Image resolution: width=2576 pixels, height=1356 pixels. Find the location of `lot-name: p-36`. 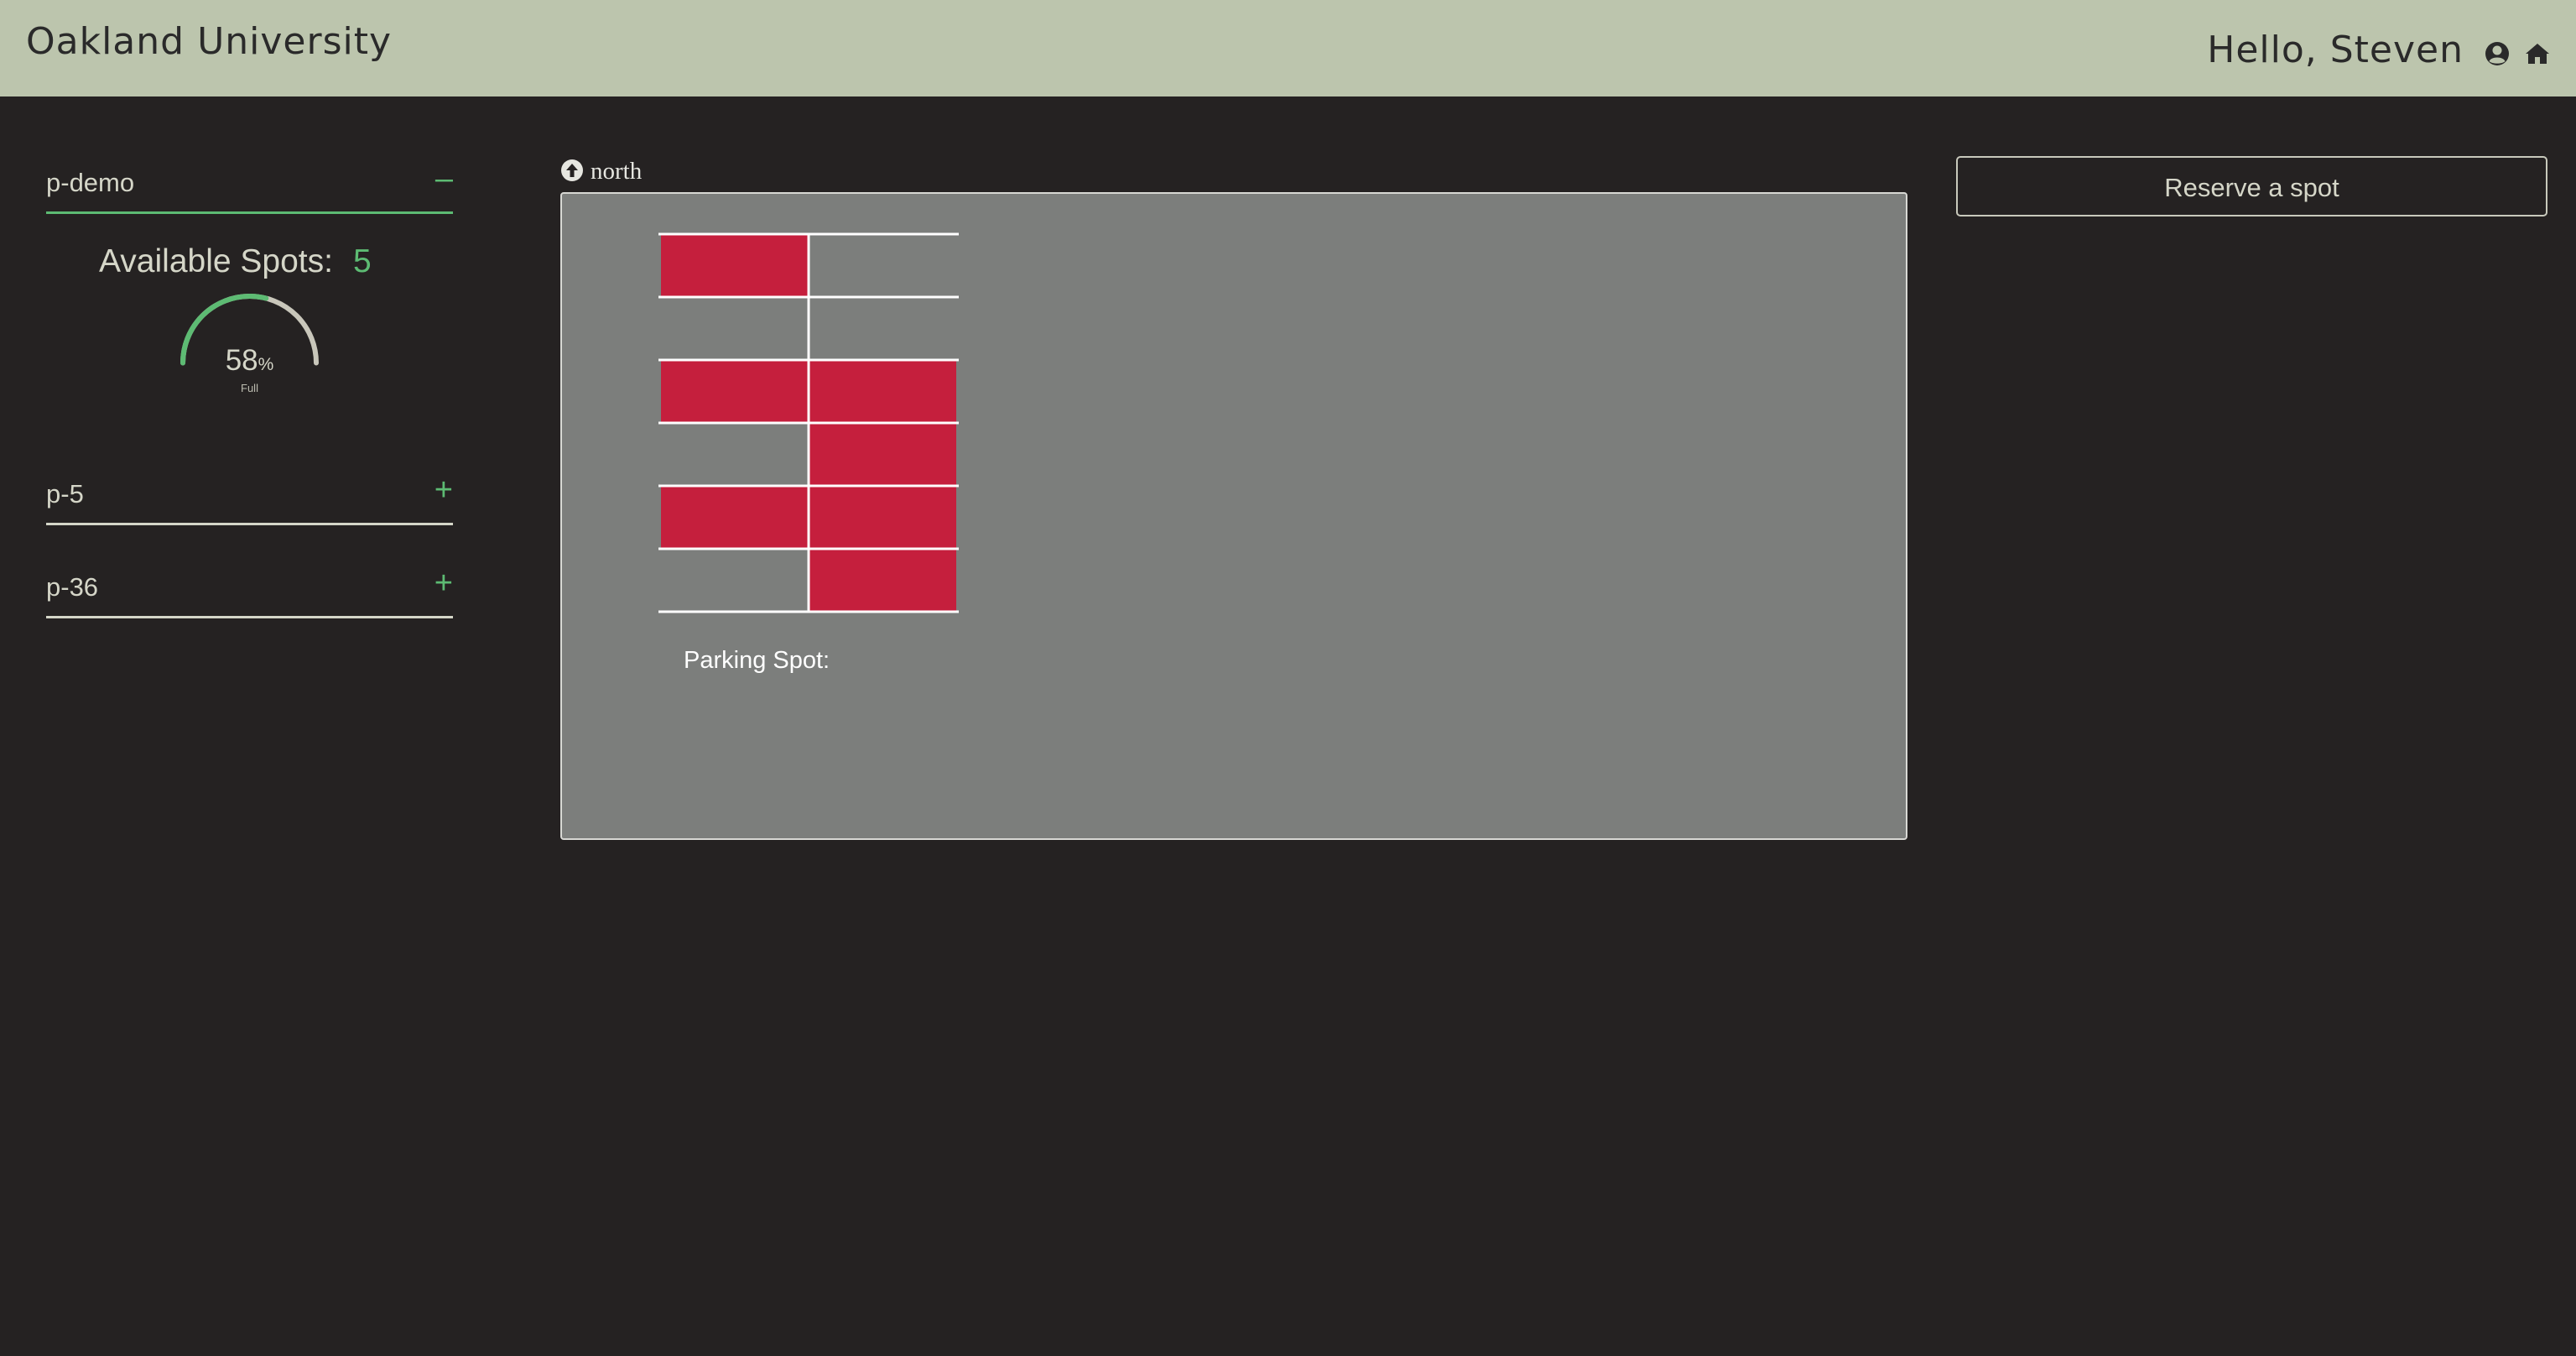

lot-name: p-36 is located at coordinates (72, 587).